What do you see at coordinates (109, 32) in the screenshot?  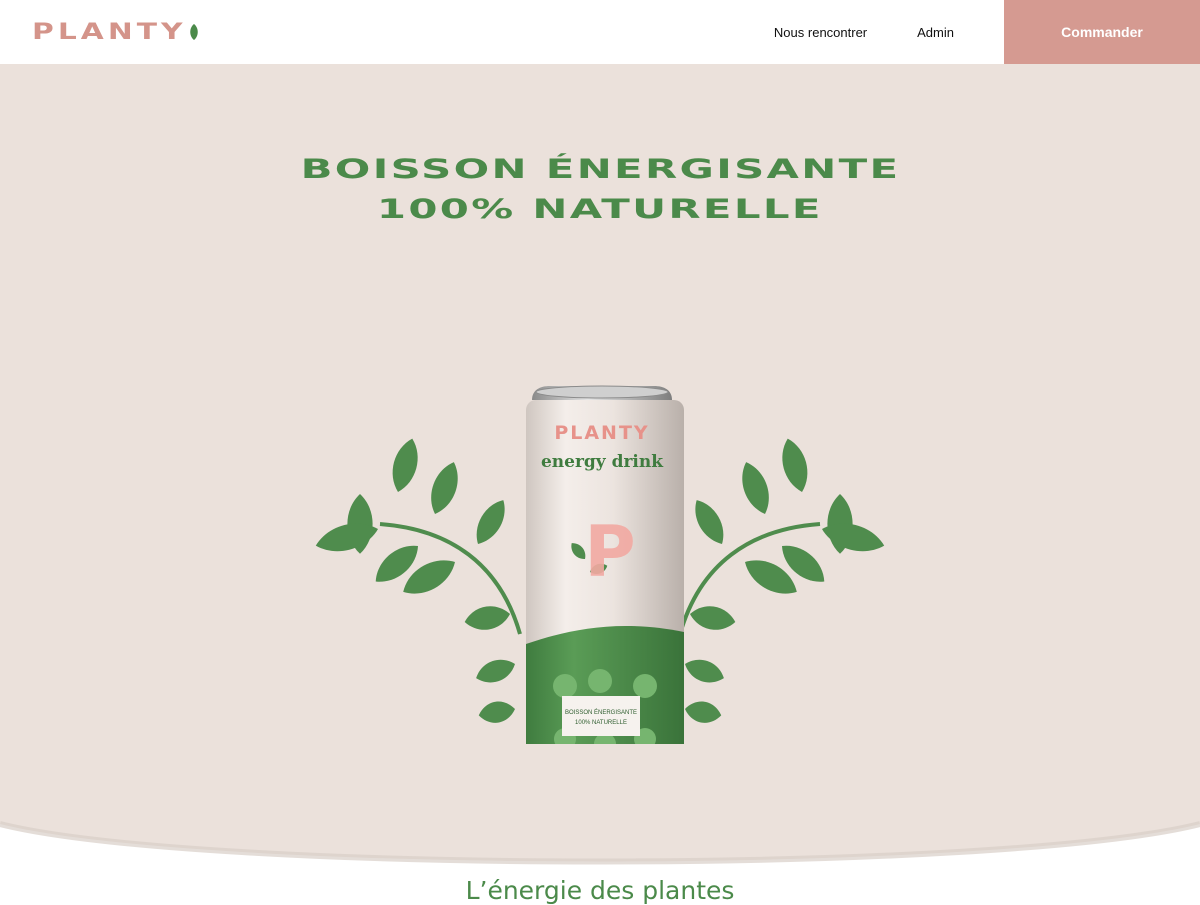 I see `logo-text: PLANTY` at bounding box center [109, 32].